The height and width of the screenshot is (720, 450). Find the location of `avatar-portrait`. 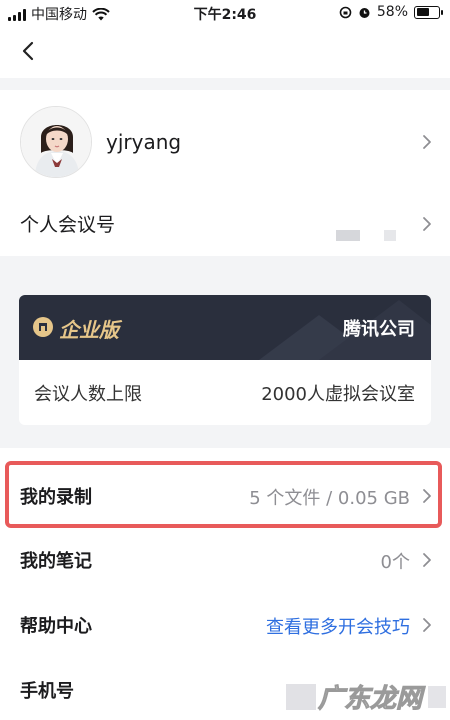

avatar-portrait is located at coordinates (56, 142).